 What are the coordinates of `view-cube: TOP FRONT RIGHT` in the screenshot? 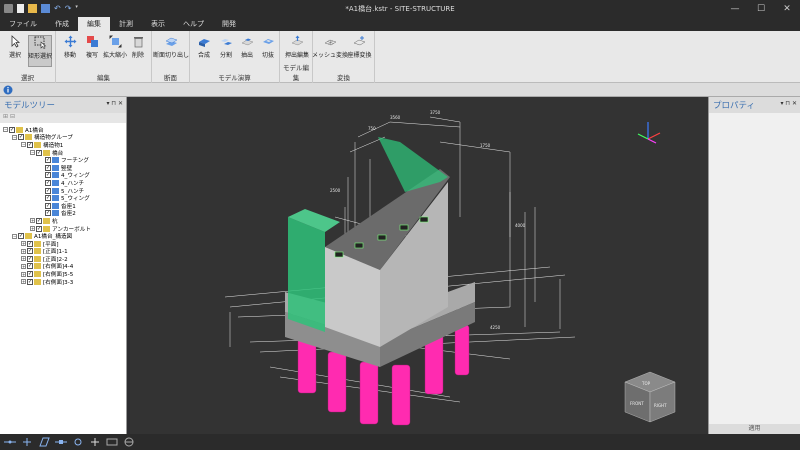 It's located at (650, 397).